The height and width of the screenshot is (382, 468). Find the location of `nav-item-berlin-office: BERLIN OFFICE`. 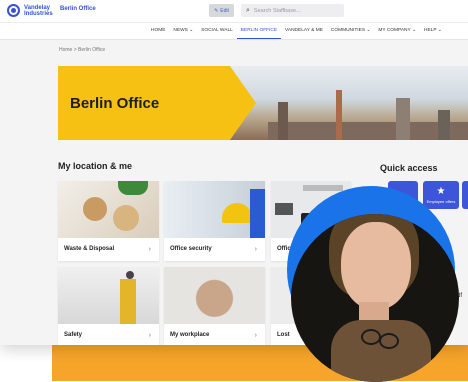

nav-item-berlin-office: BERLIN OFFICE is located at coordinates (259, 31).